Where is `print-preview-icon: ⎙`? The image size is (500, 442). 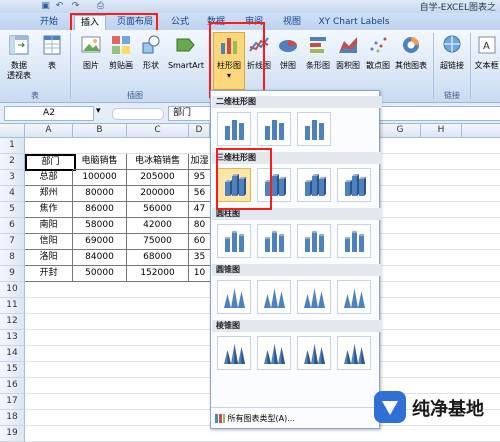 print-preview-icon: ⎙ is located at coordinates (100, 6).